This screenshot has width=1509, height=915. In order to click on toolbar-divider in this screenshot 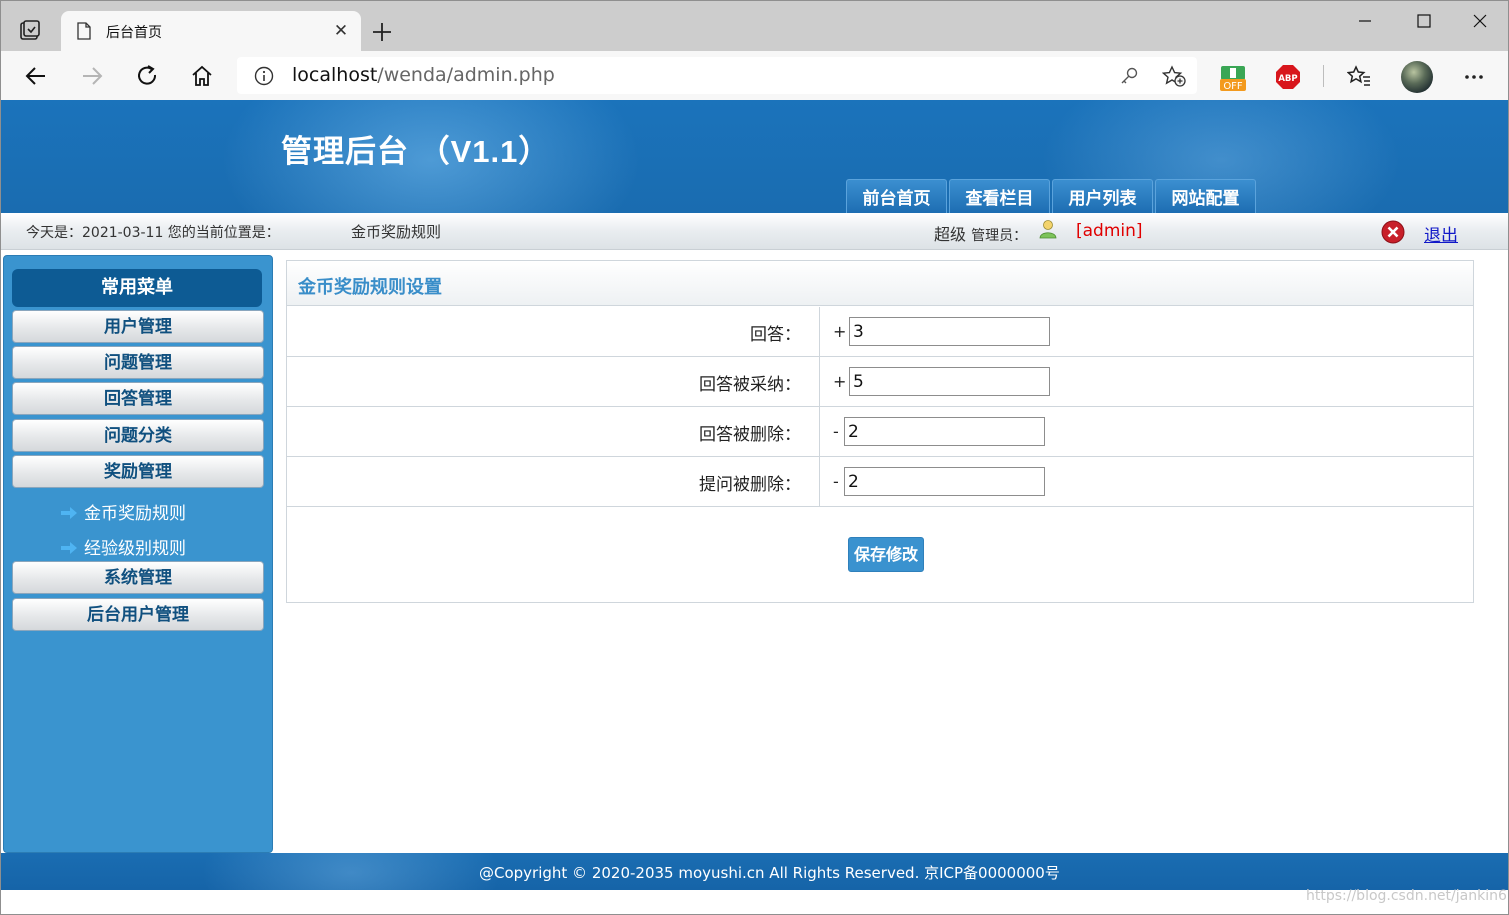, I will do `click(1323, 76)`.